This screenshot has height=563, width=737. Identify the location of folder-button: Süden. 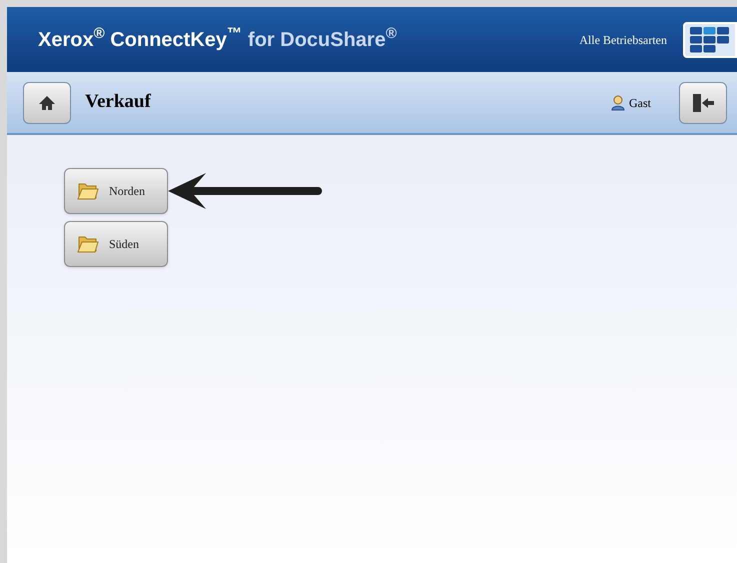
(116, 244).